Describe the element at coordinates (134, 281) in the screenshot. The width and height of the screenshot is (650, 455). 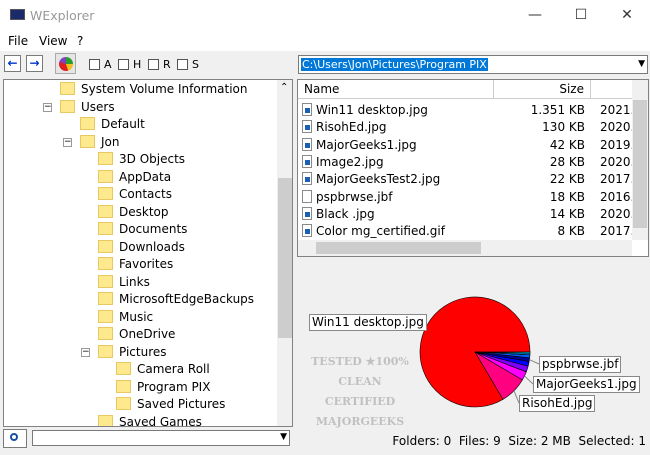
I see `tree-item-label: Links` at that location.